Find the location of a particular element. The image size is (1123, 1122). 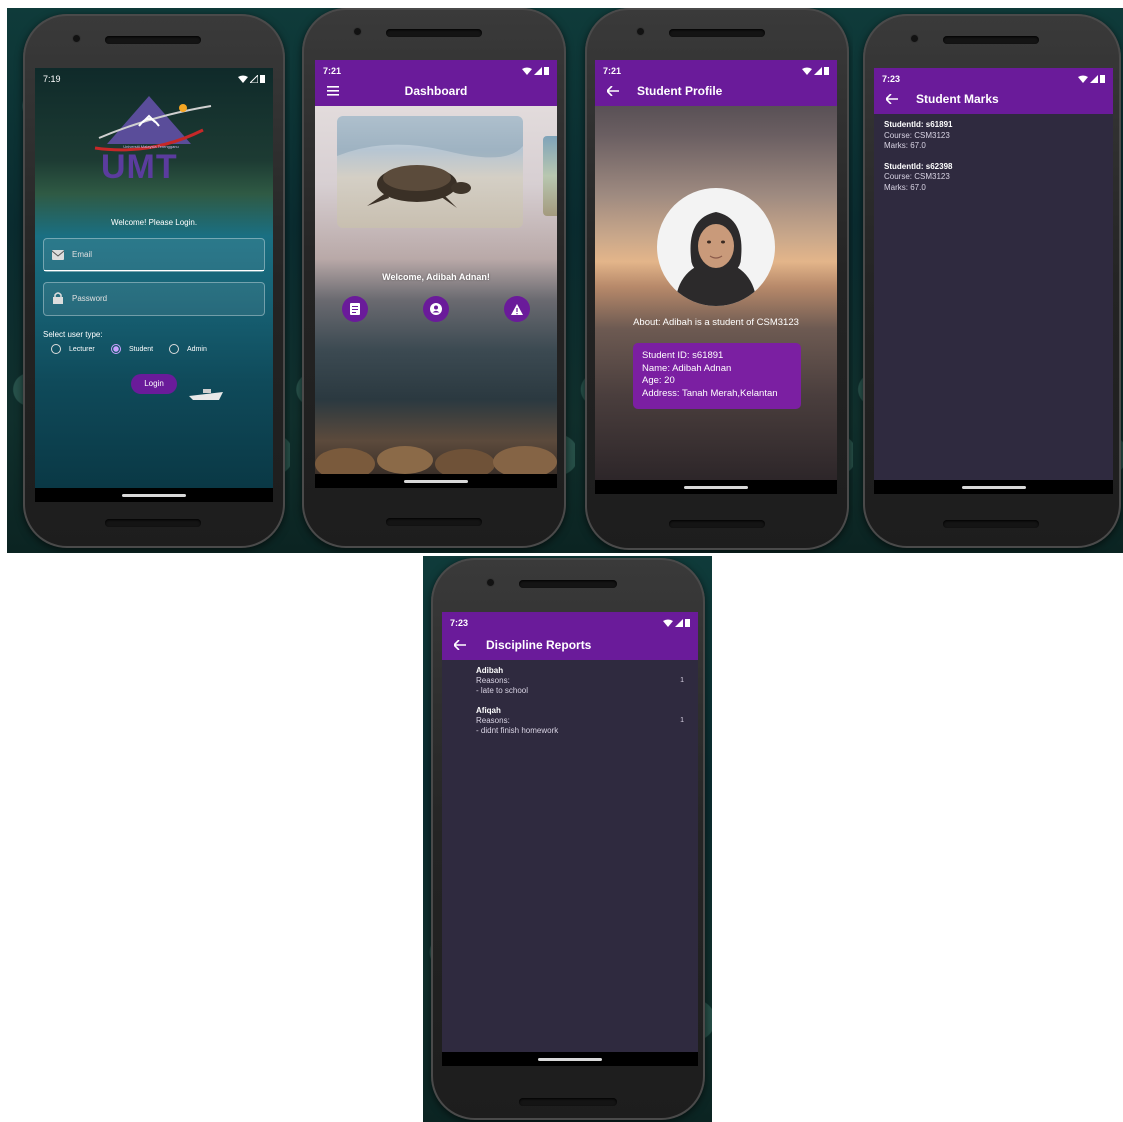

logo-text: UMT is located at coordinates (139, 167).